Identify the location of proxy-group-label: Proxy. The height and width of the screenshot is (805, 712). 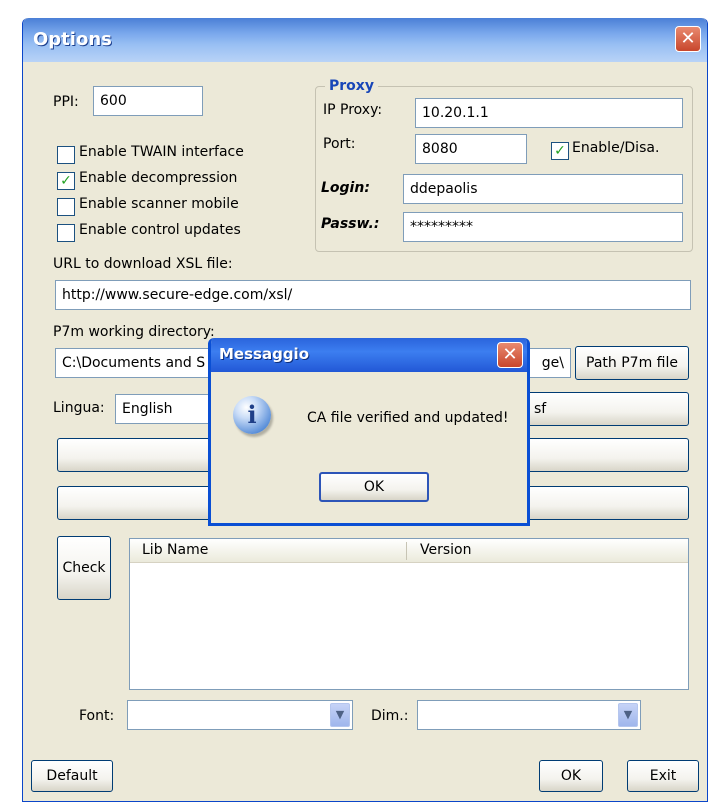
(351, 86).